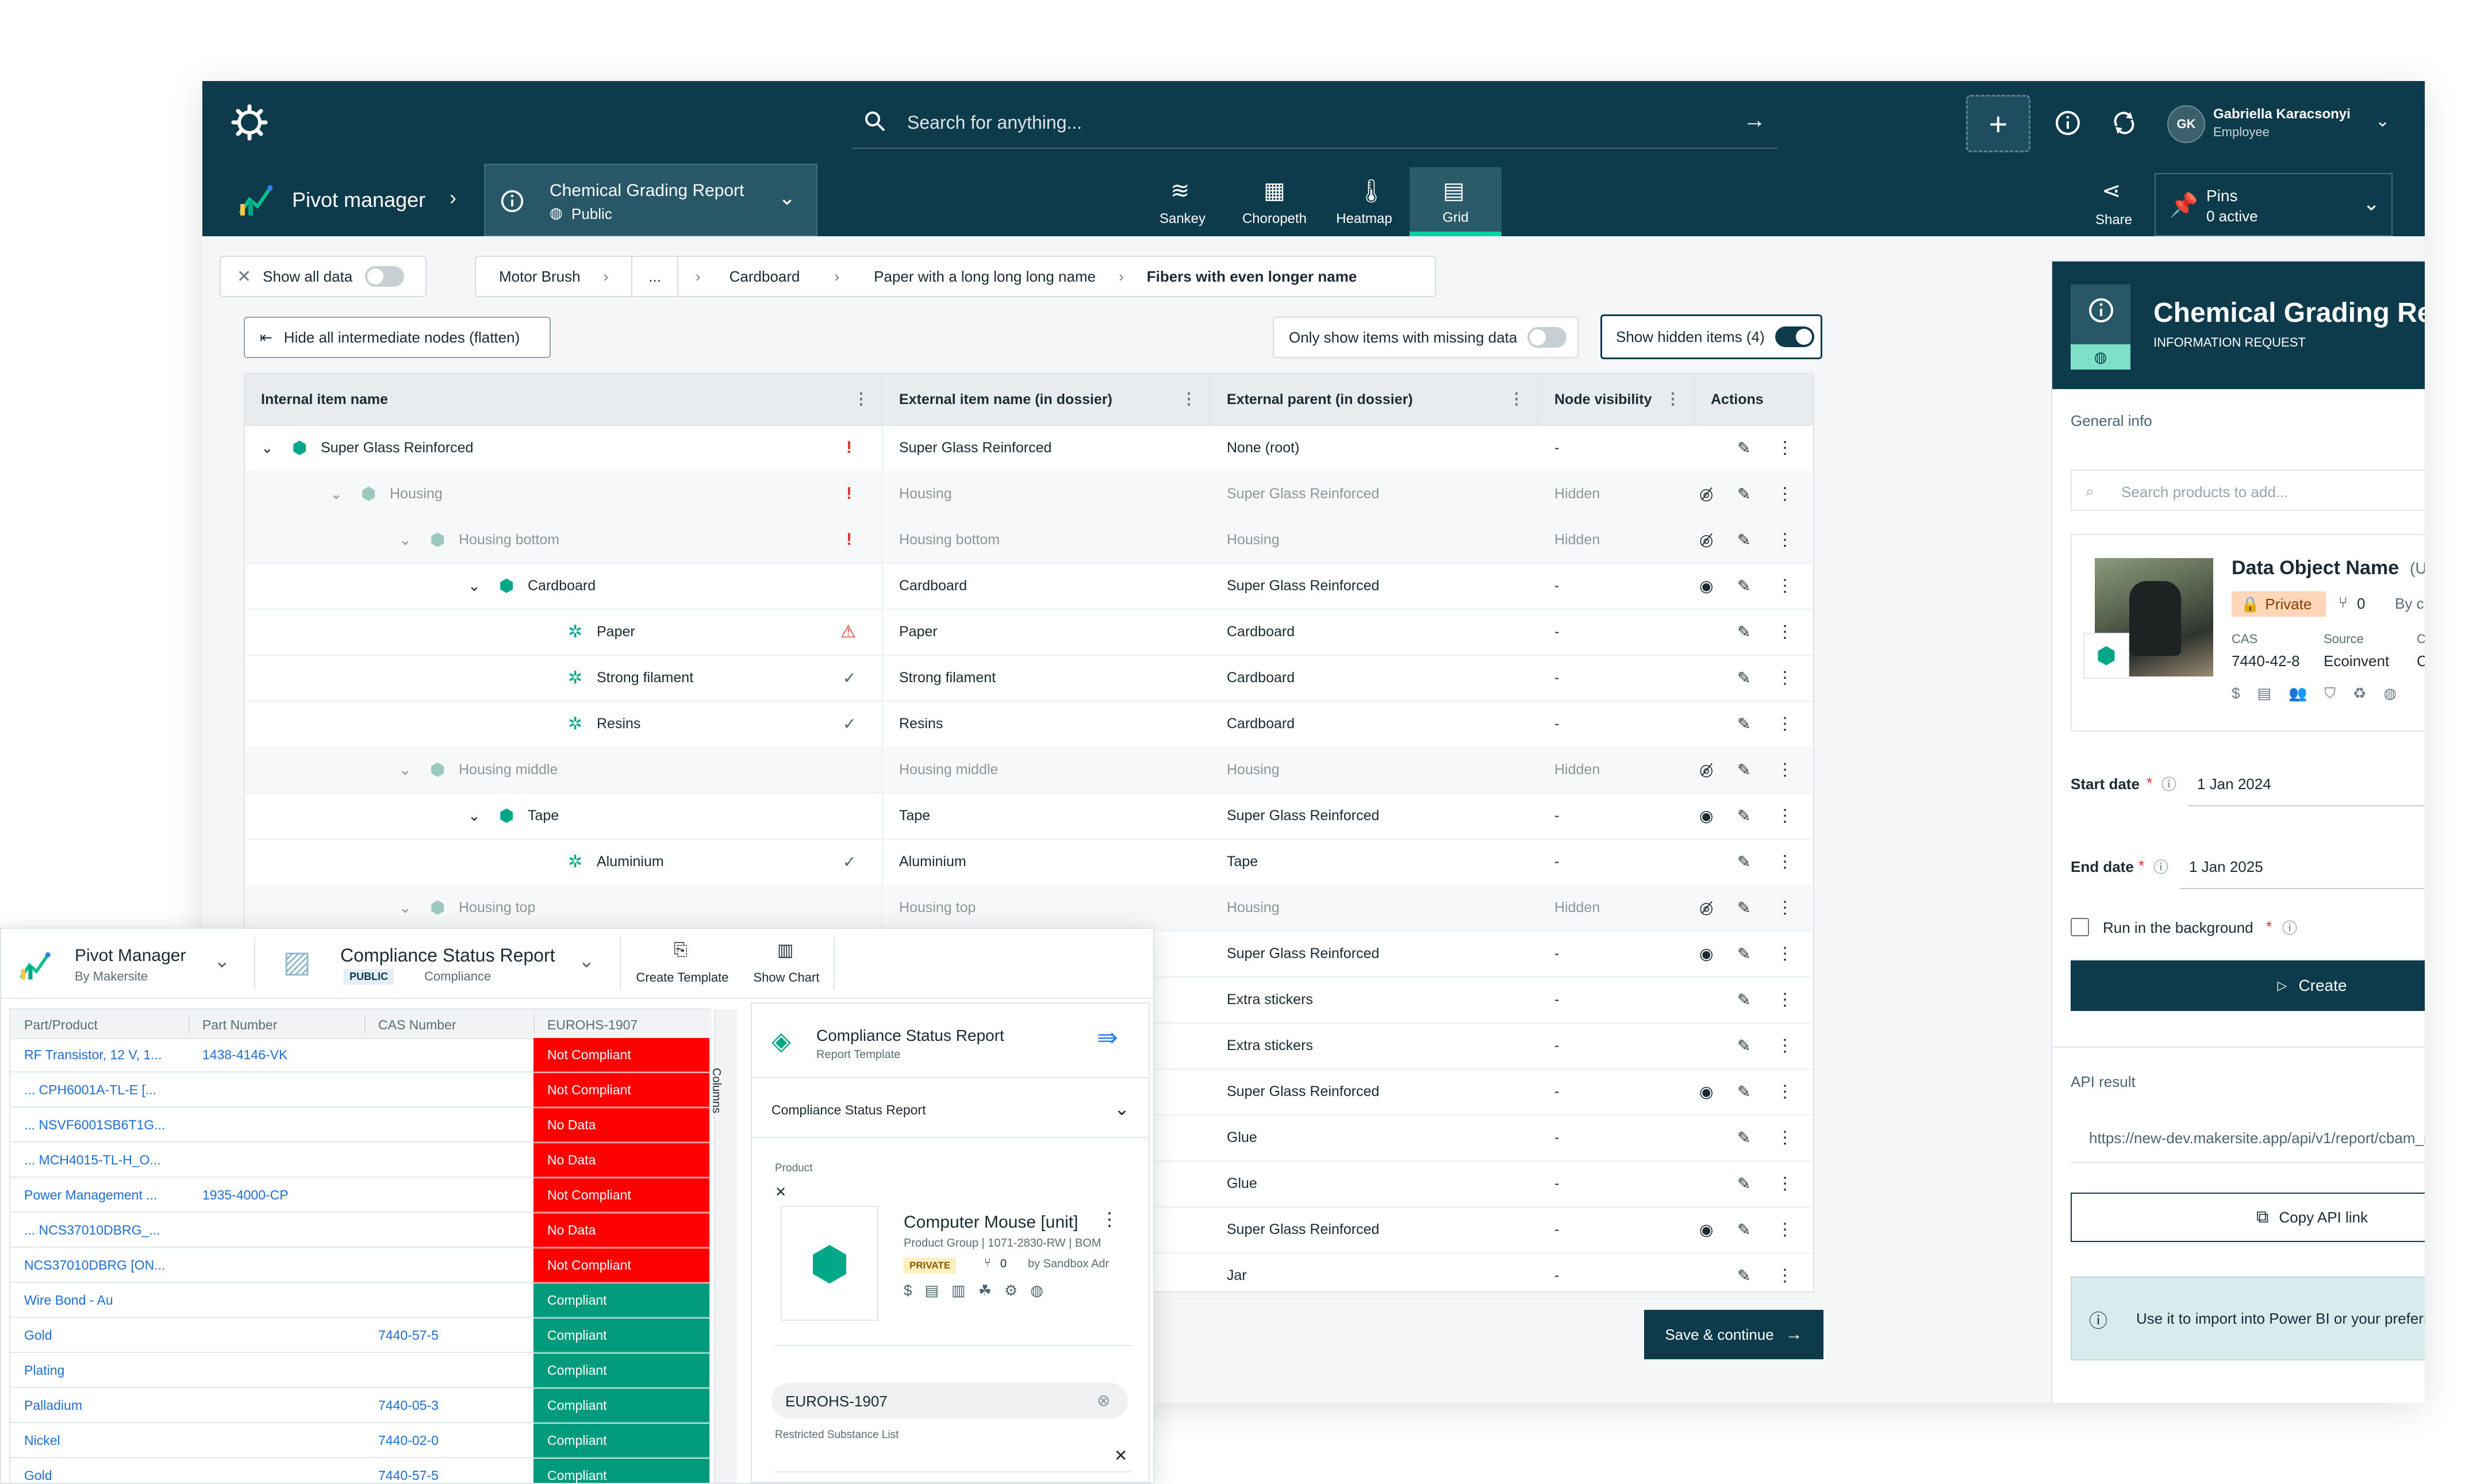 The image size is (2488, 1484). Describe the element at coordinates (239, 1025) in the screenshot. I see `column-label: Part Number` at that location.